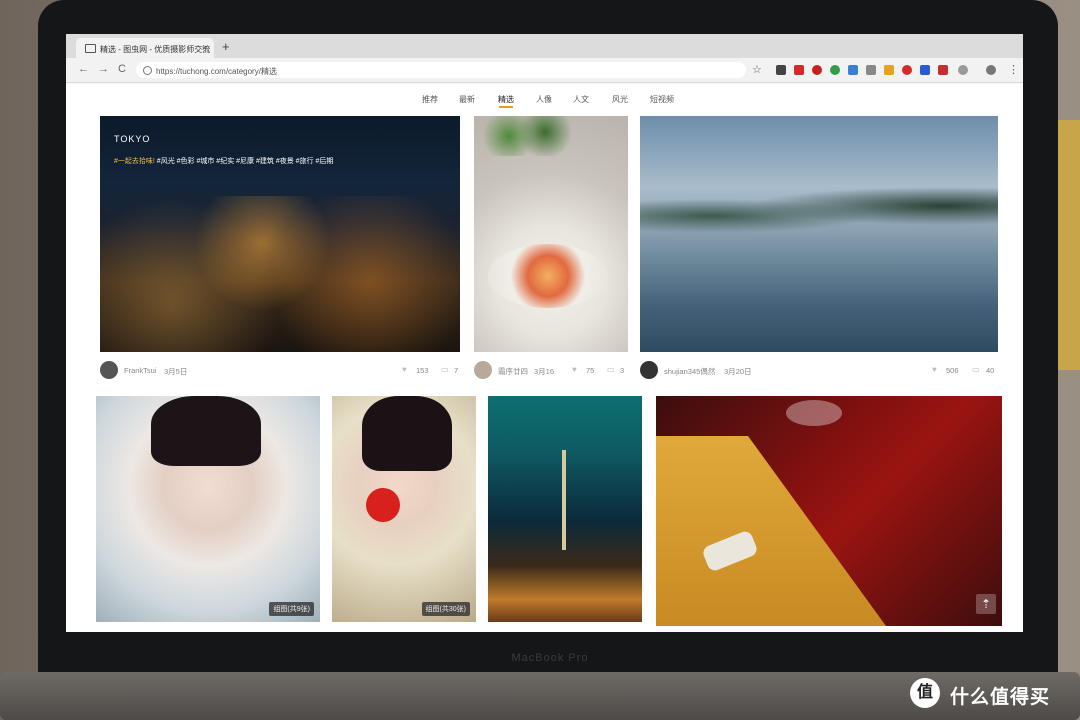  What do you see at coordinates (991, 70) in the screenshot?
I see `profile-avatar-icon` at bounding box center [991, 70].